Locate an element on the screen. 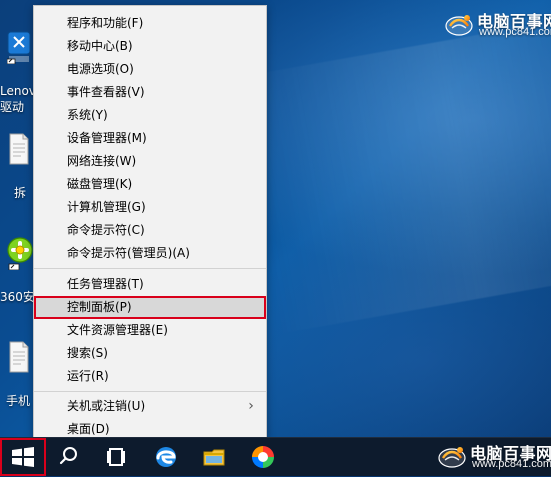 Image resolution: width=551 pixels, height=477 pixels. menu-item-search: 搜索(S) is located at coordinates (150, 353).